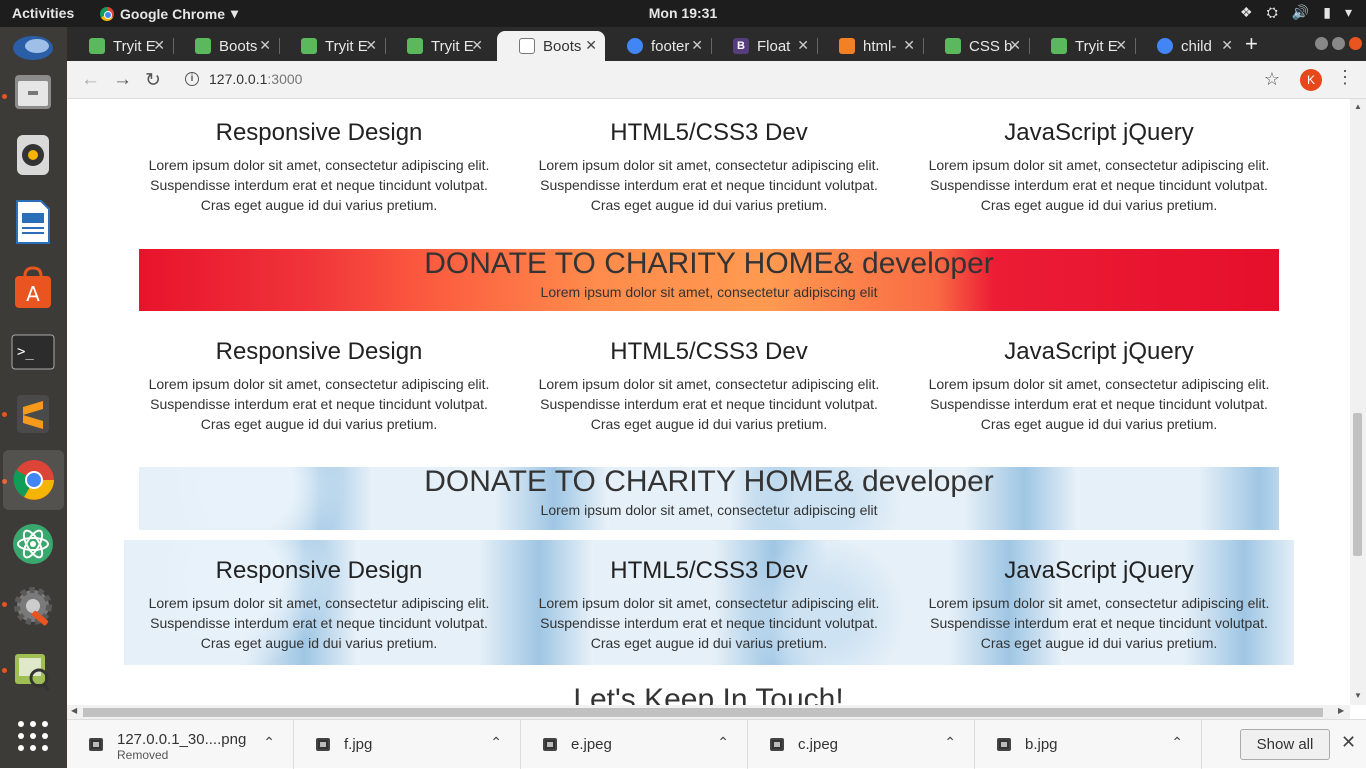  I want to click on power-menu-icon: ▾, so click(1348, 12).